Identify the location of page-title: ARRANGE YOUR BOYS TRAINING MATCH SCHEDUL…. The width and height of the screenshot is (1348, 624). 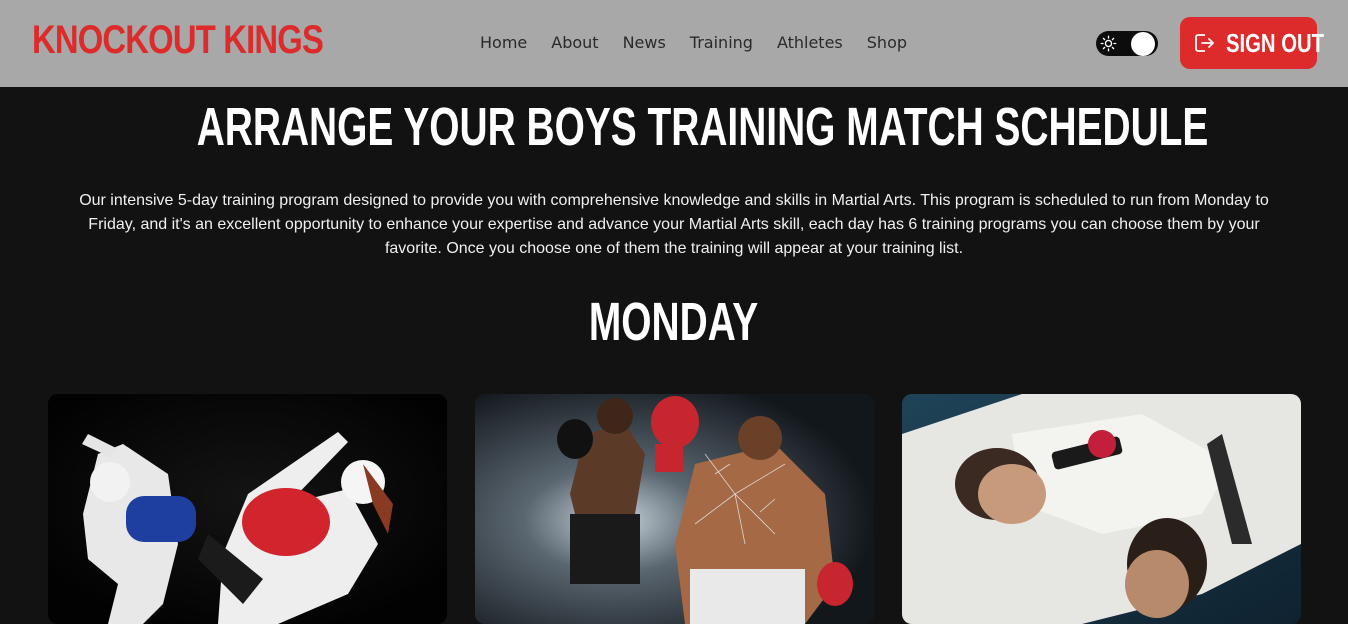
(702, 127).